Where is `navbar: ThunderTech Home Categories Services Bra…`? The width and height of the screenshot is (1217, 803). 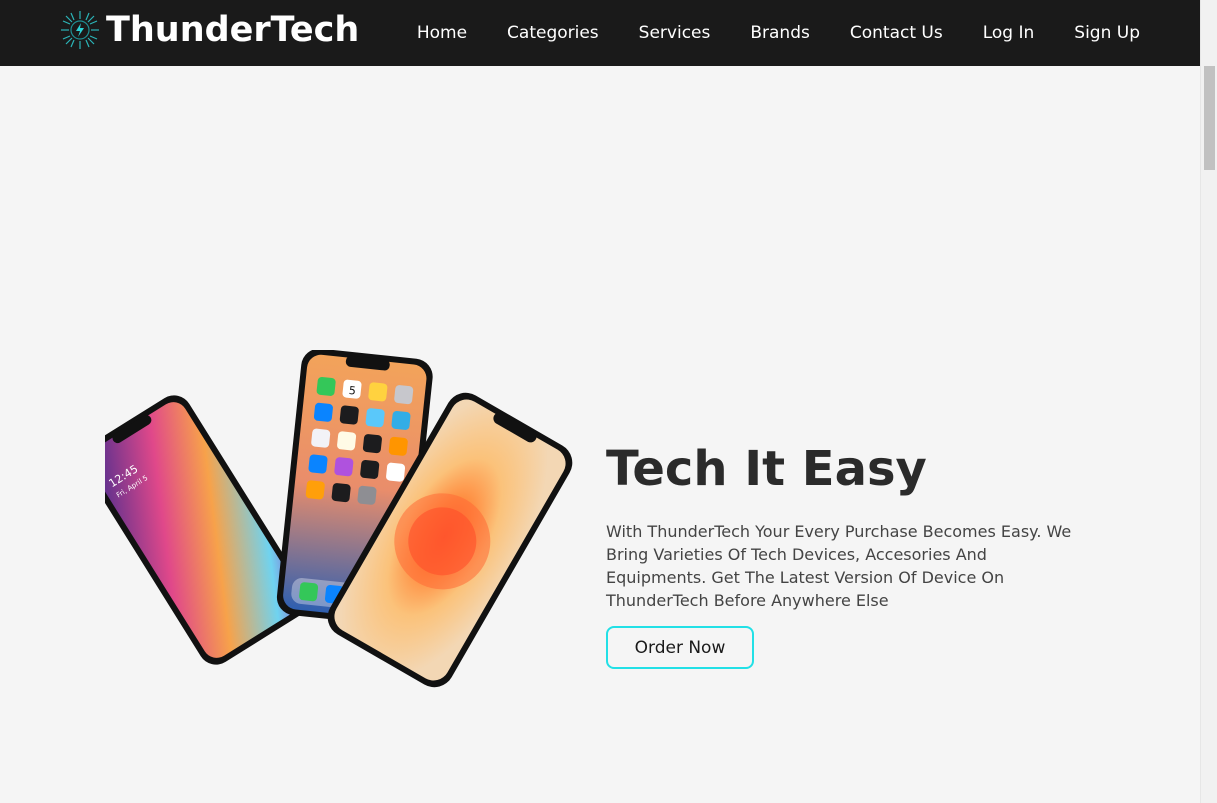
navbar: ThunderTech Home Categories Services Bra… is located at coordinates (600, 33).